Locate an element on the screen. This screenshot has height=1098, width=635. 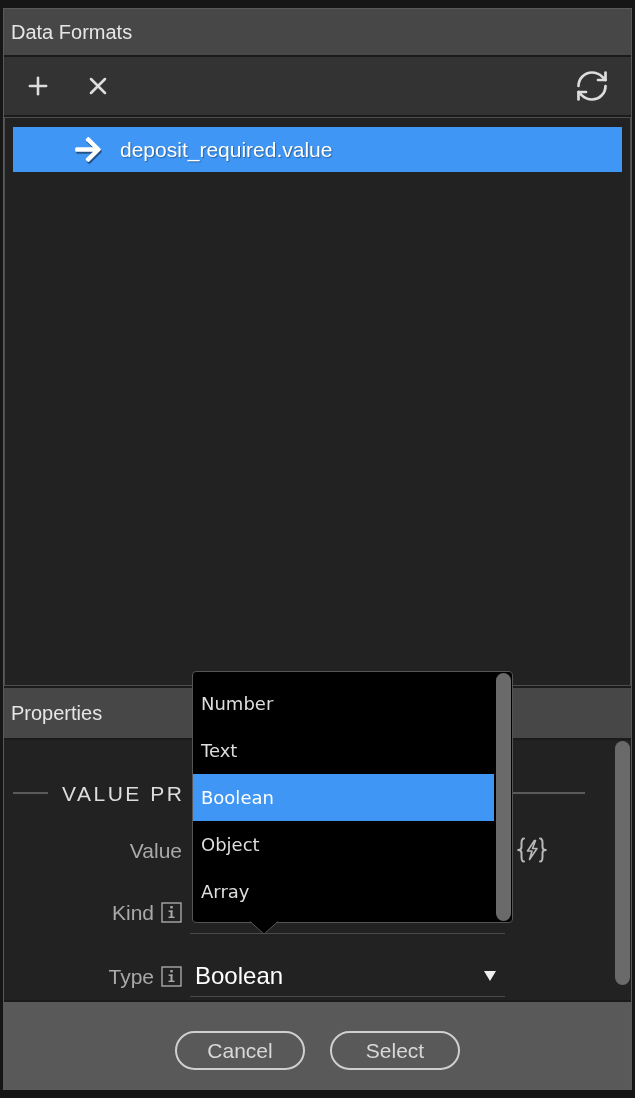
dropdown-option: Text is located at coordinates (343, 750).